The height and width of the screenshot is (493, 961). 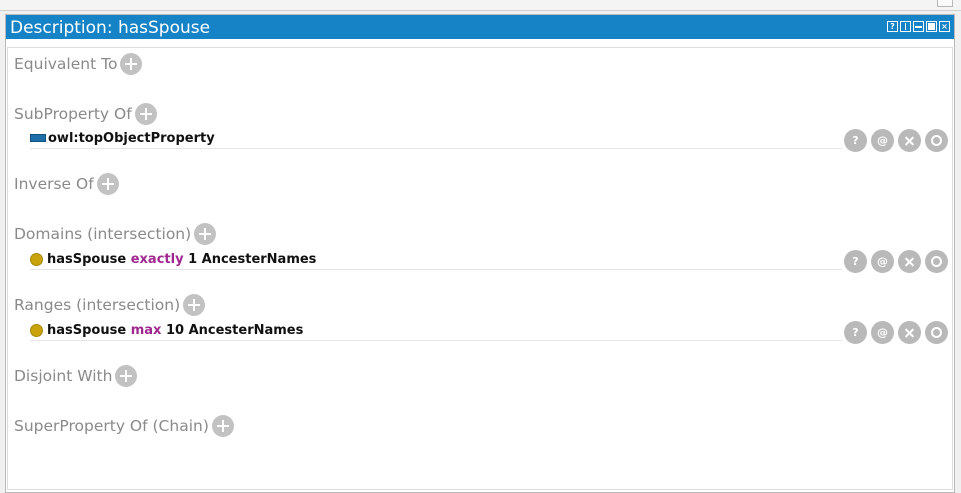 I want to click on minimize-icon, so click(x=918, y=26).